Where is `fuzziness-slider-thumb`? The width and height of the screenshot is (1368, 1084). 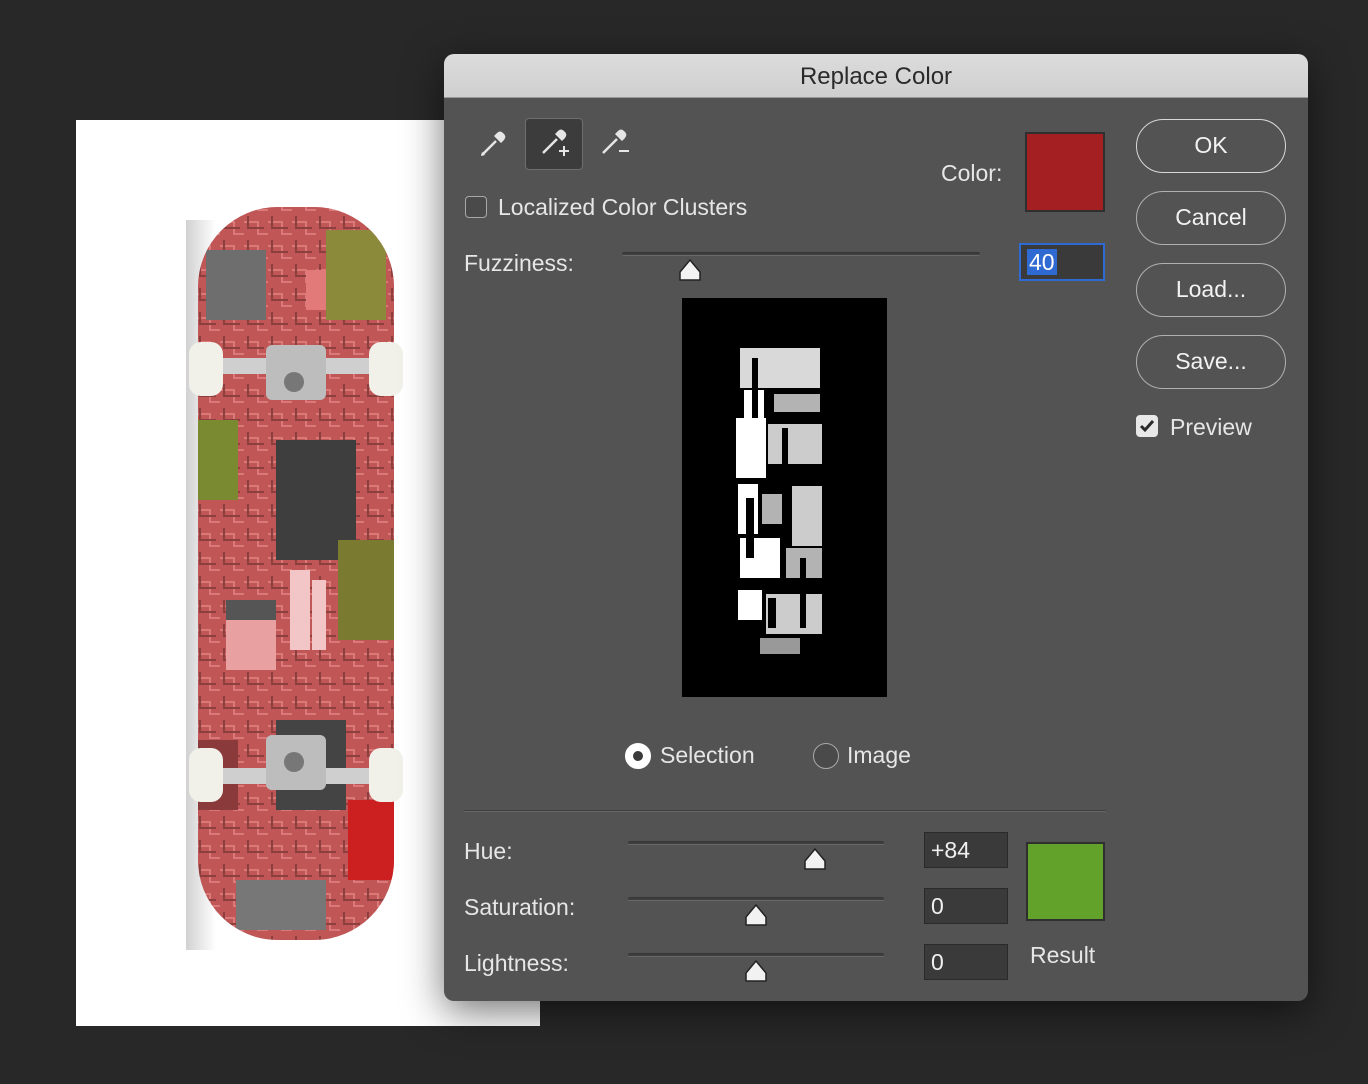 fuzziness-slider-thumb is located at coordinates (690, 270).